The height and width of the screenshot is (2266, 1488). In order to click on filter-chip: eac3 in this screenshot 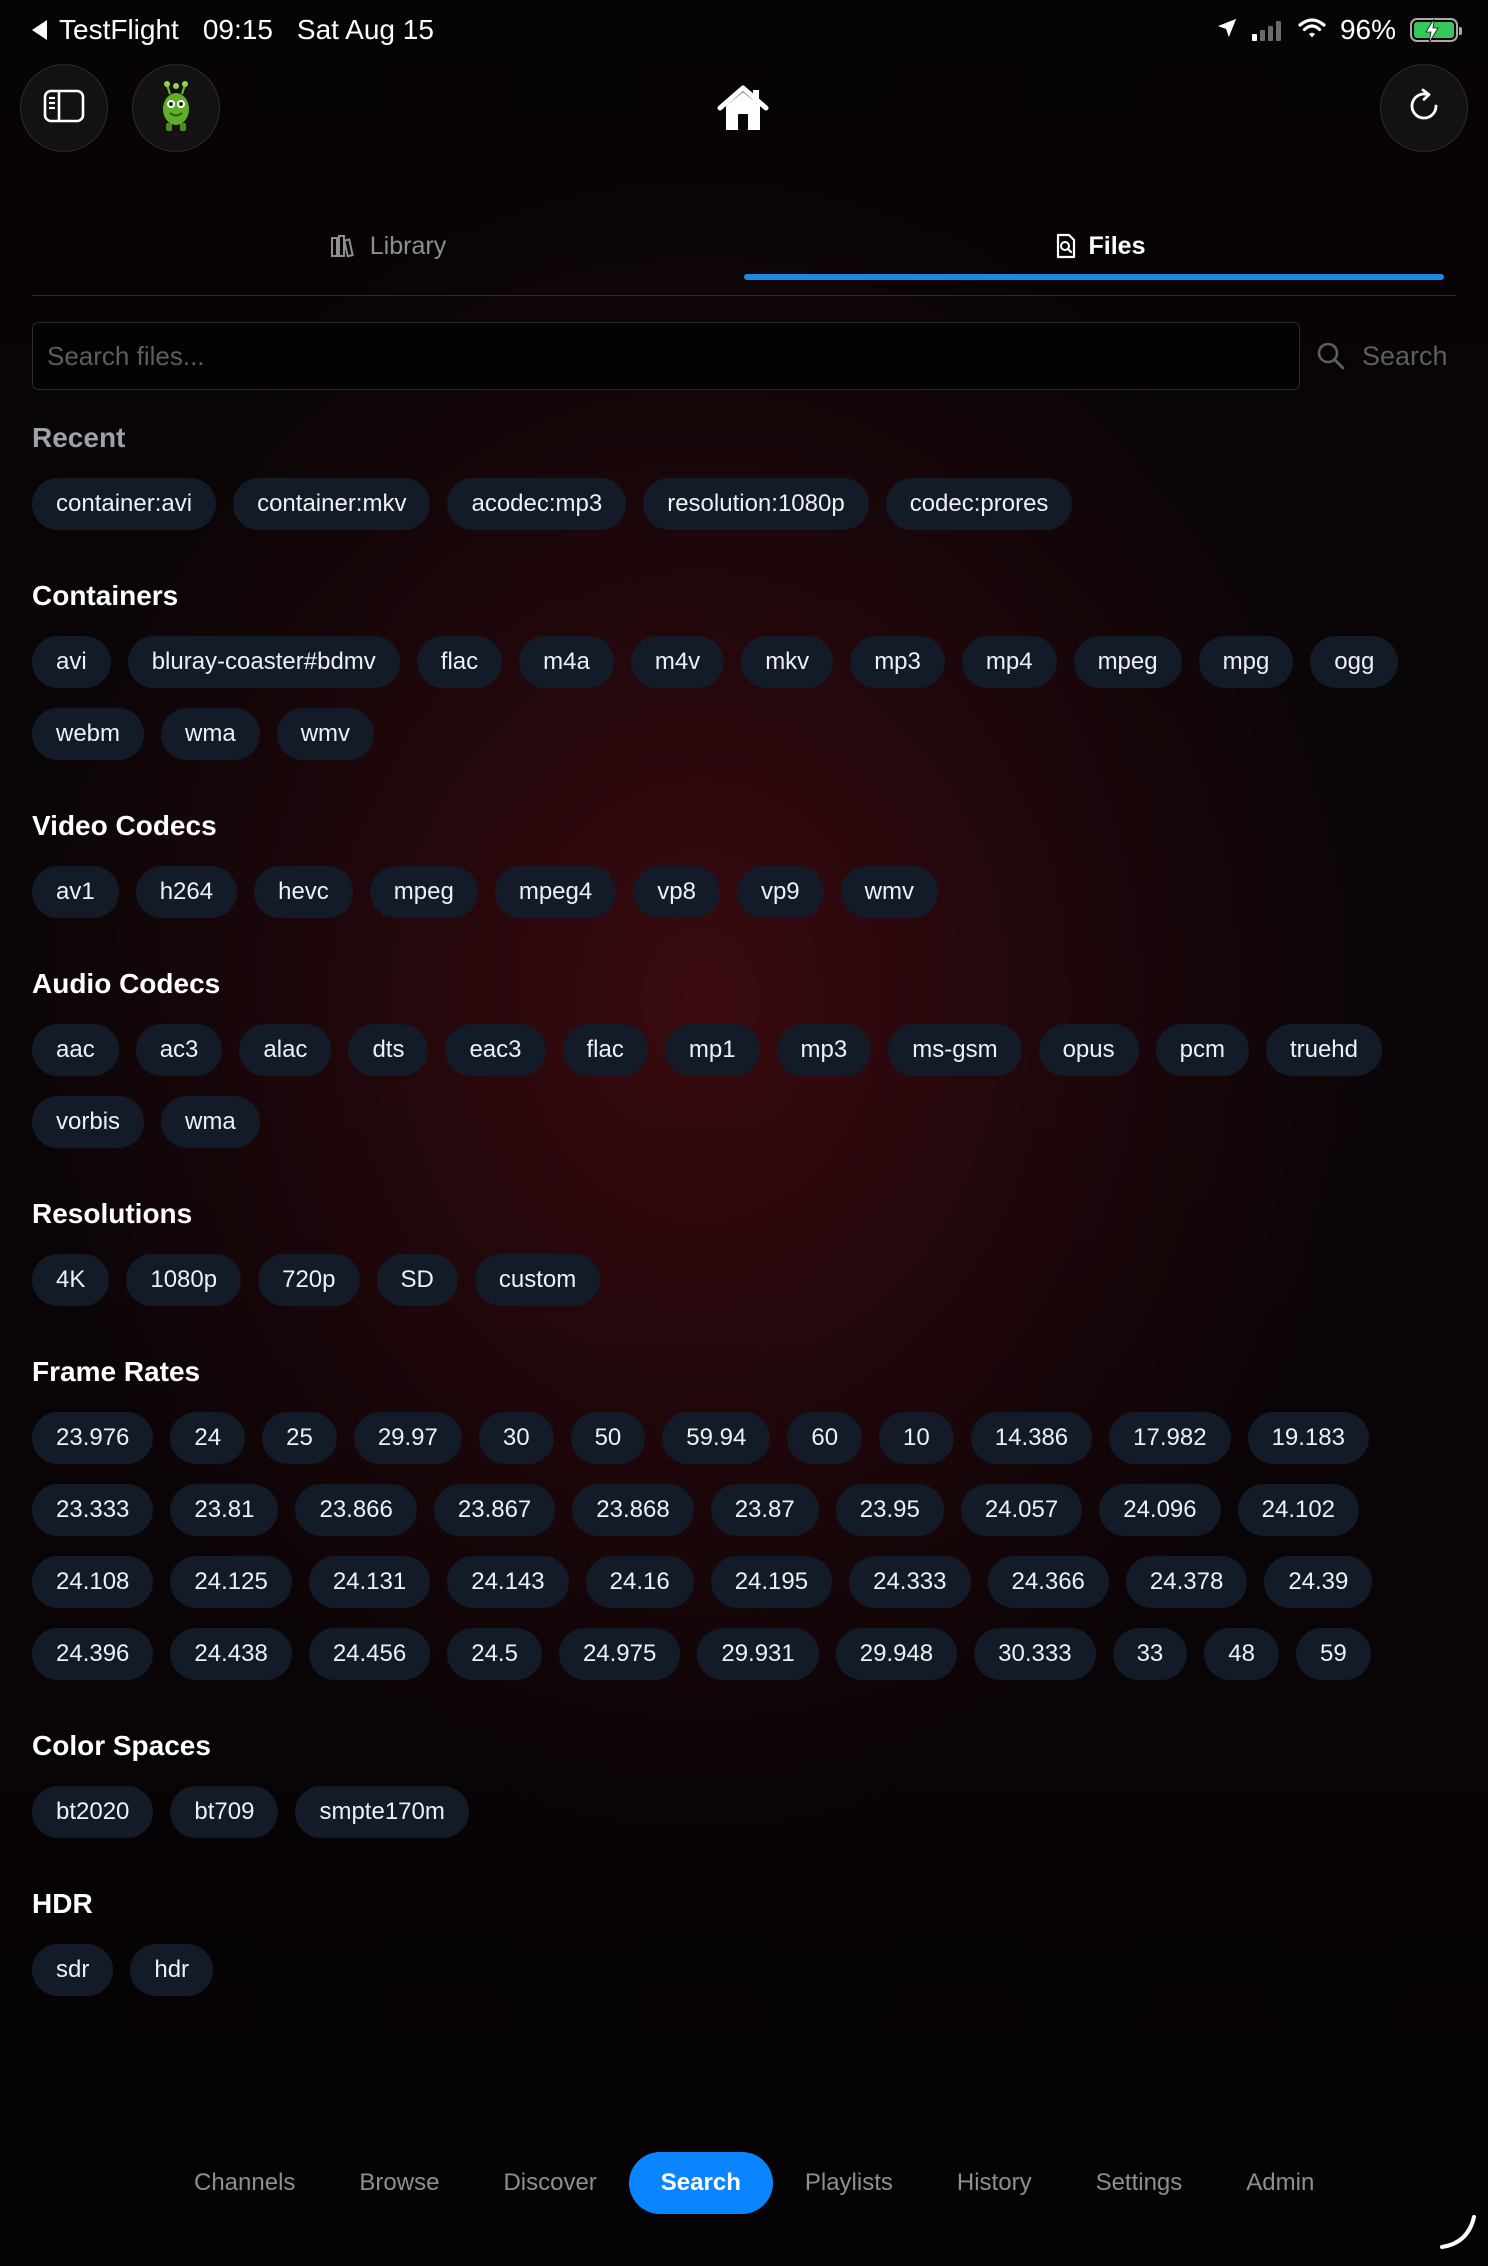, I will do `click(495, 1050)`.